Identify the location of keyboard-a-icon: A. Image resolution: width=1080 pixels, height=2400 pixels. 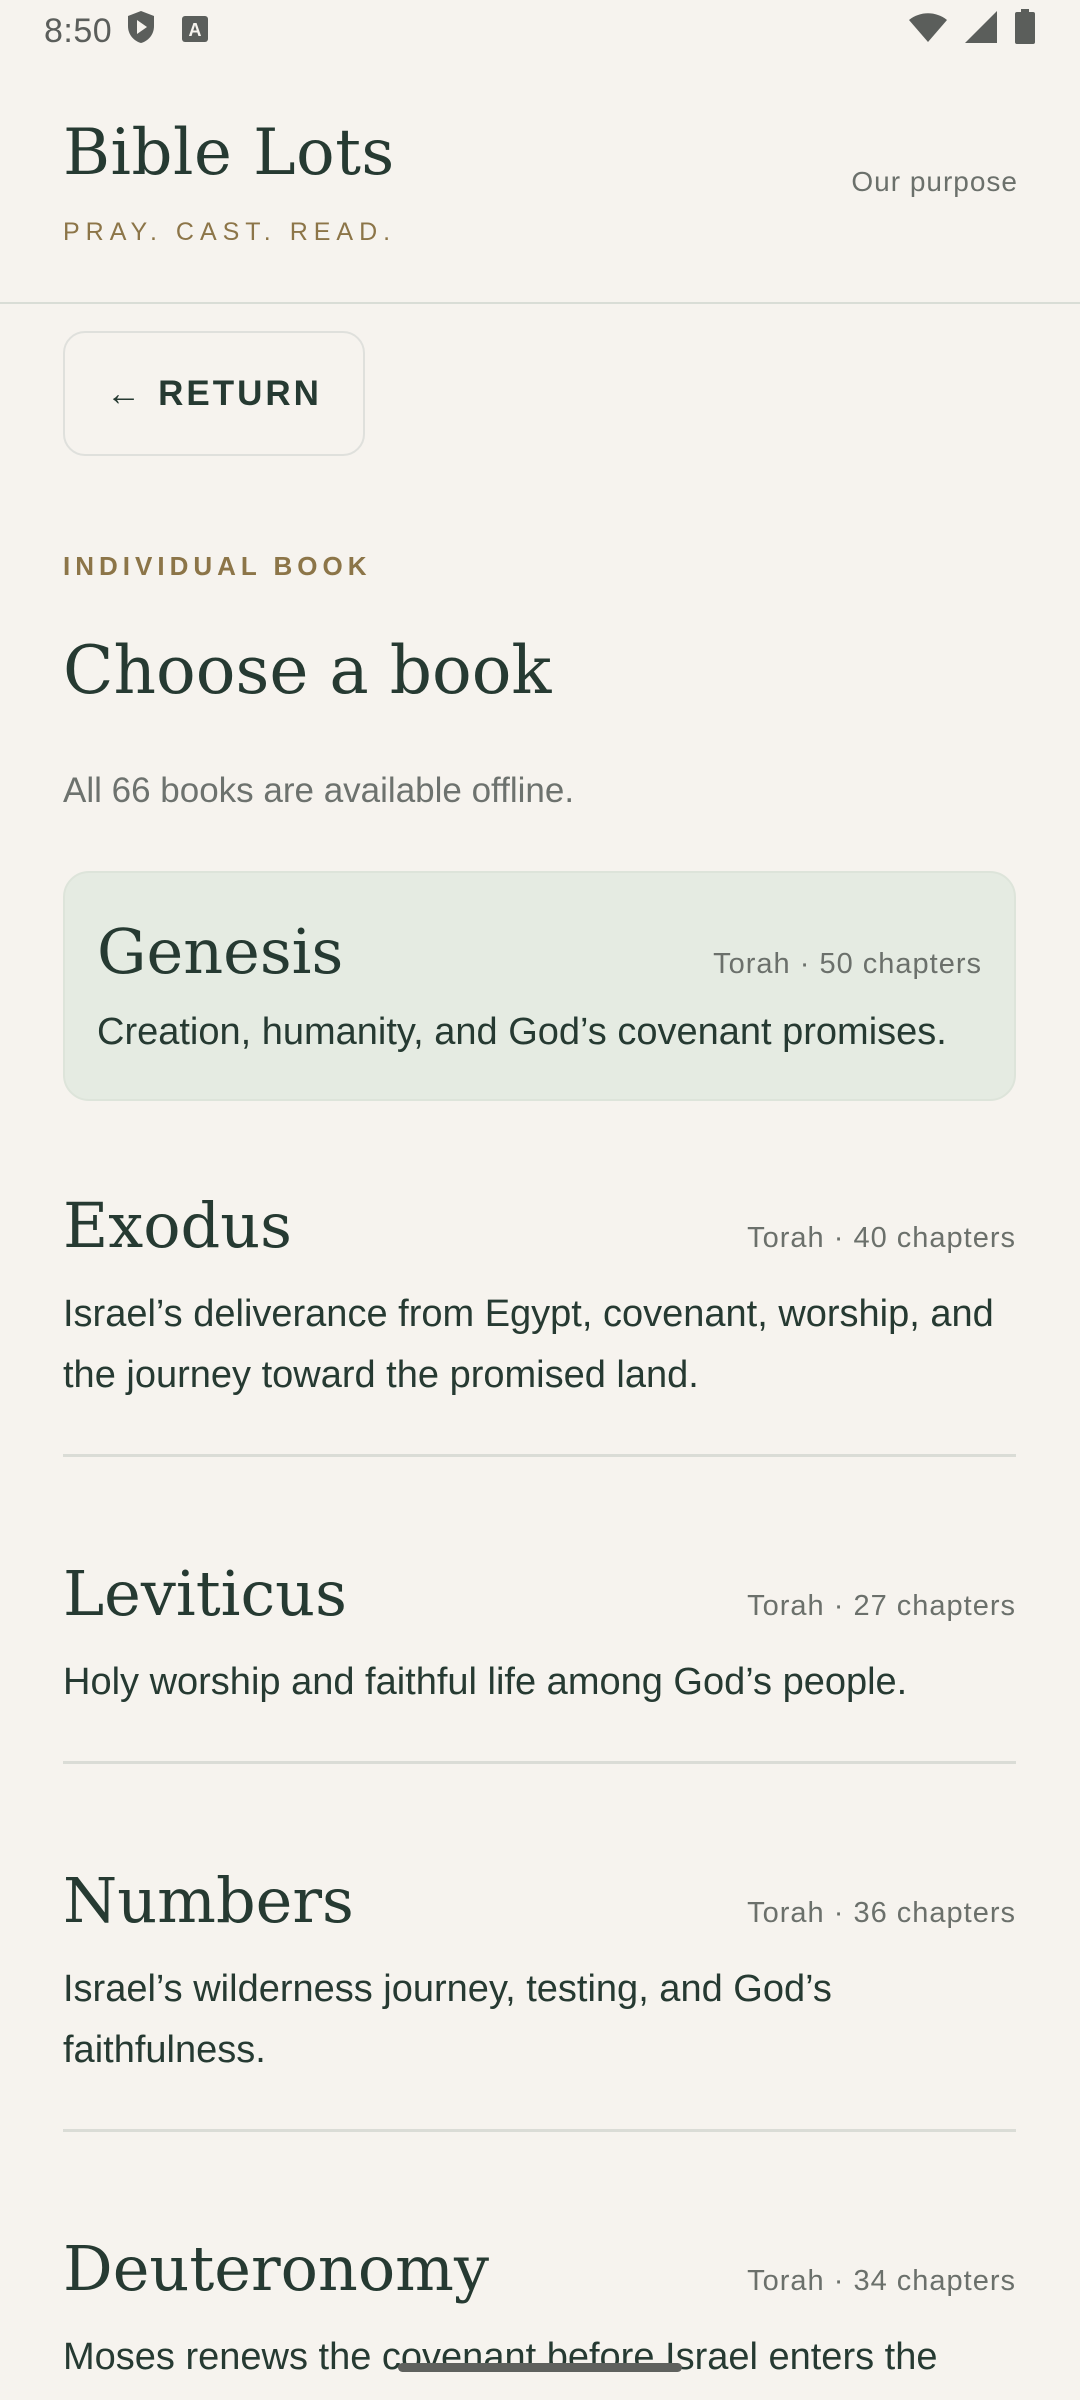
(195, 31).